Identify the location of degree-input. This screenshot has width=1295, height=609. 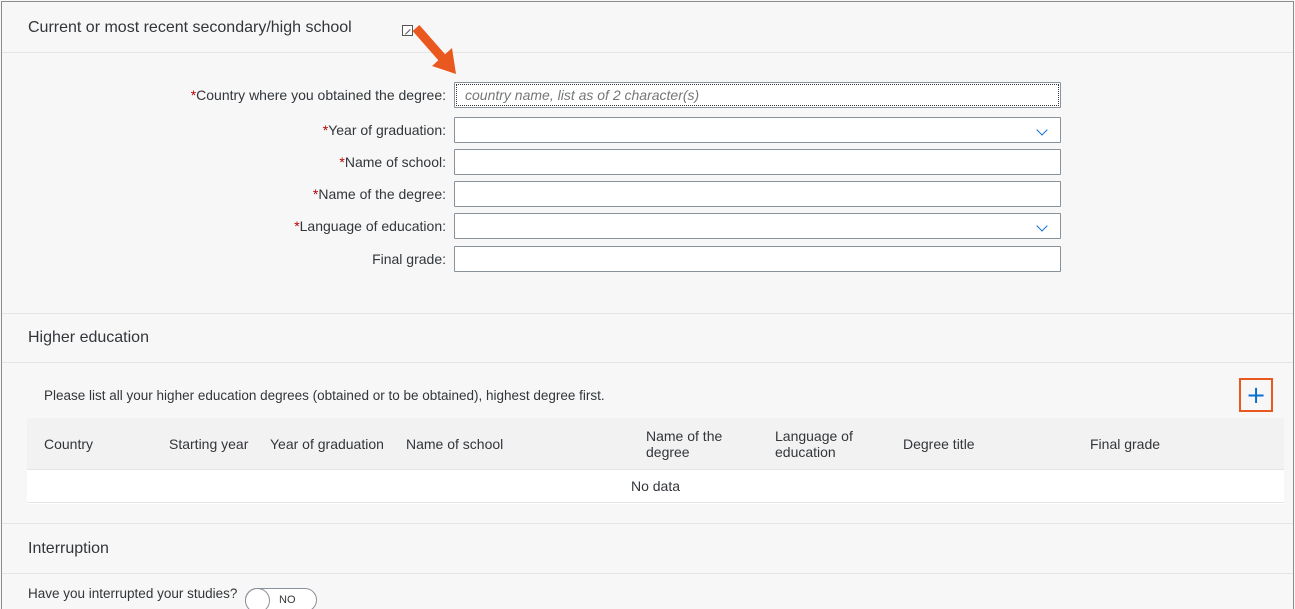
(757, 194).